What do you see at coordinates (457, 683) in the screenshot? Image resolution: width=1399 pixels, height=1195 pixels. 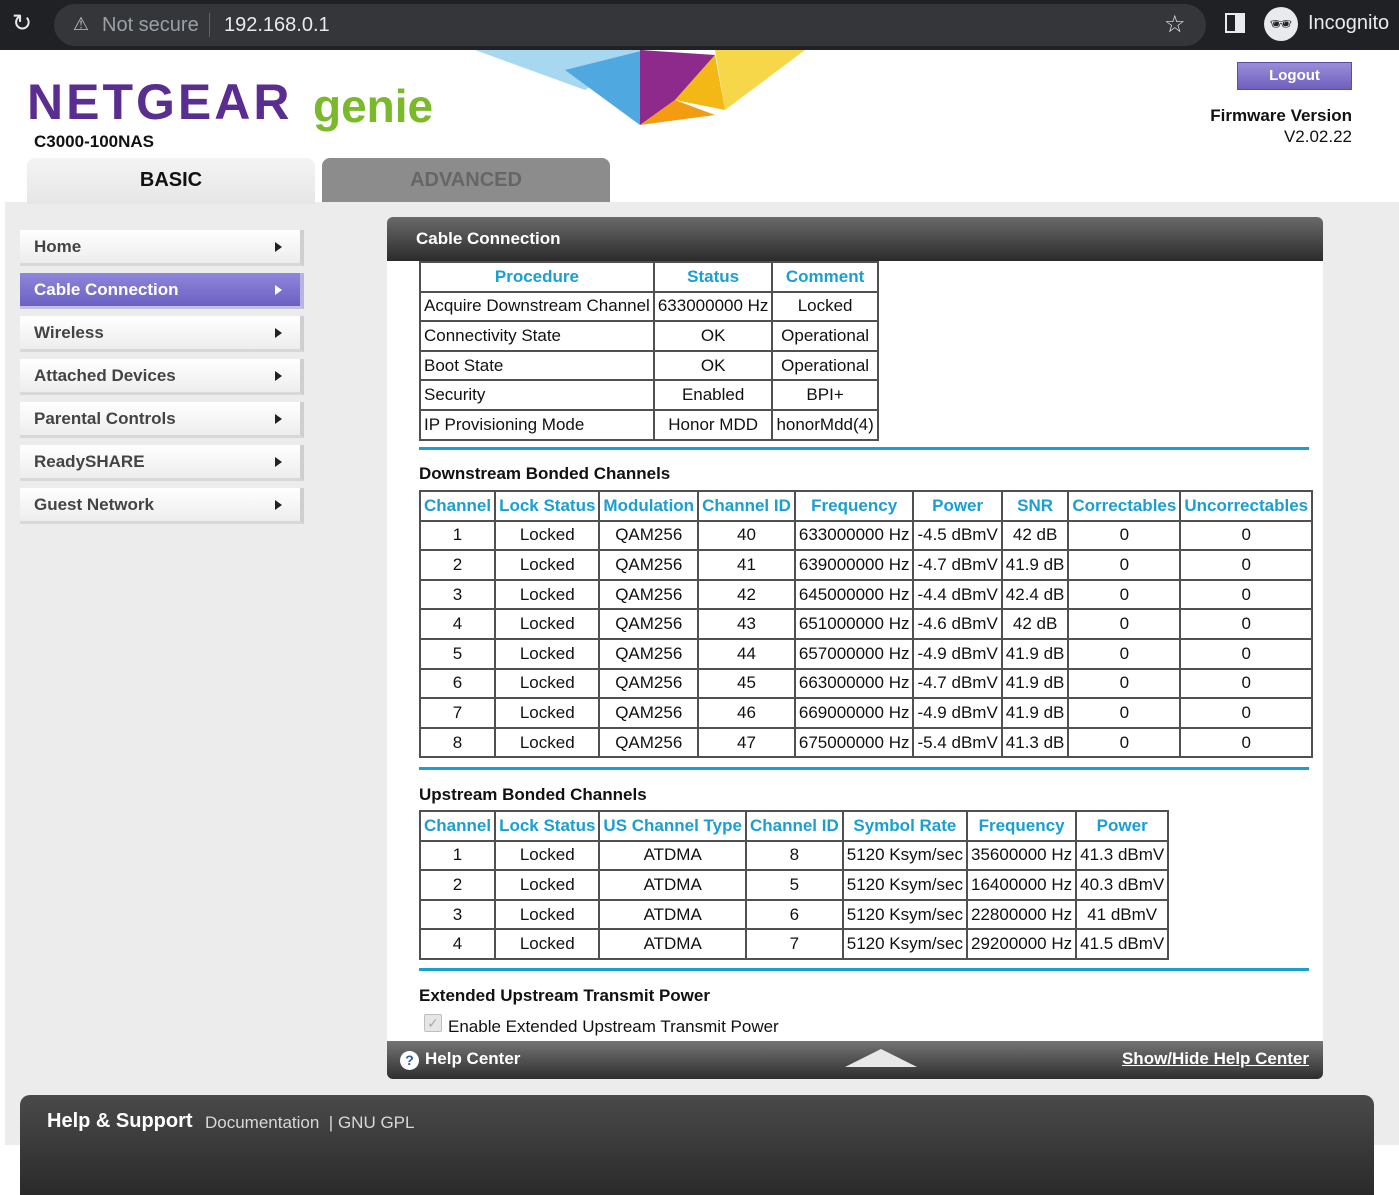 I see `table-cell: 6` at bounding box center [457, 683].